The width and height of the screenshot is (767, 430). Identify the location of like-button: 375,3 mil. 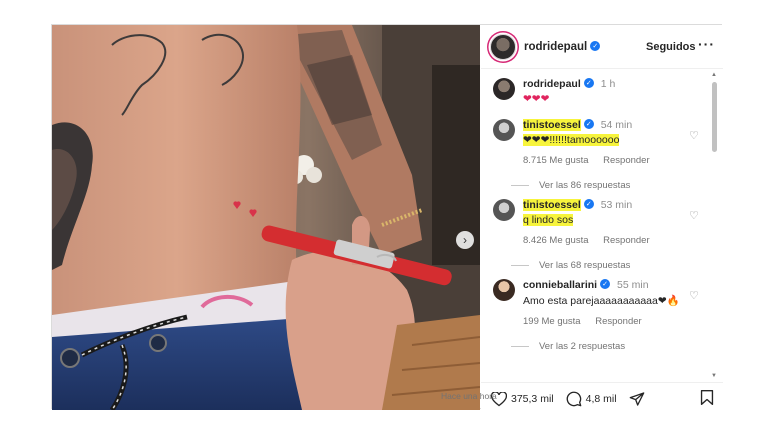
(522, 399).